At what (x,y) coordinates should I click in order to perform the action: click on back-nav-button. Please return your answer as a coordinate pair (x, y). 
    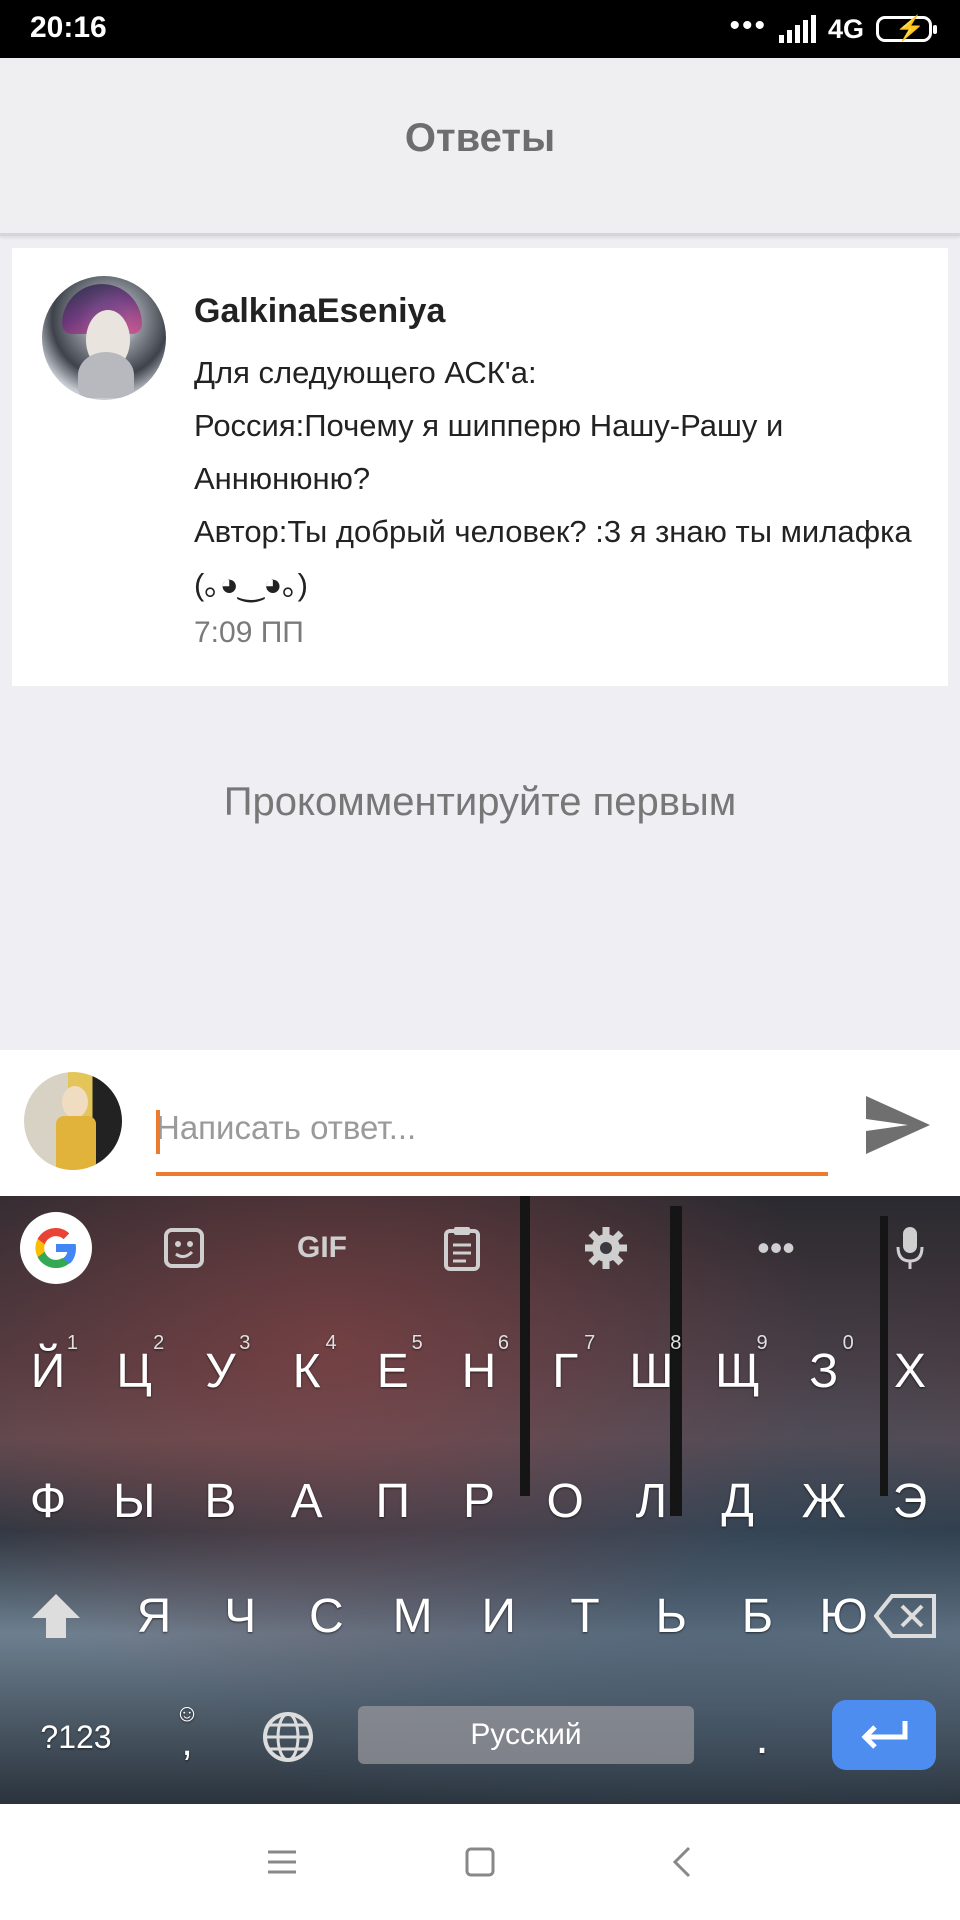
    Looking at the image, I should click on (682, 1862).